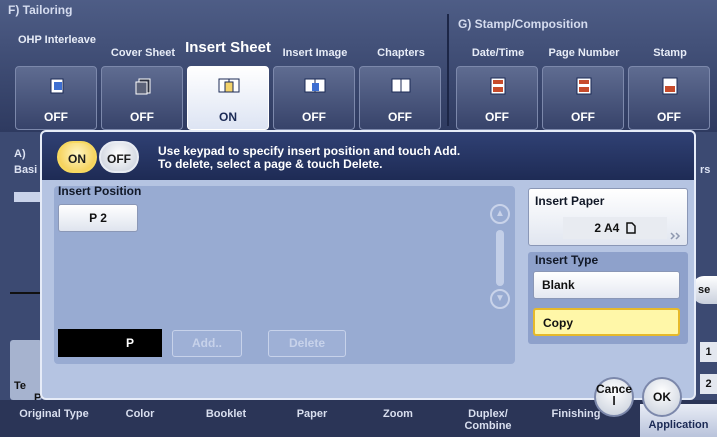 The image size is (717, 437). I want to click on right-group-fragment: rs, so click(705, 170).